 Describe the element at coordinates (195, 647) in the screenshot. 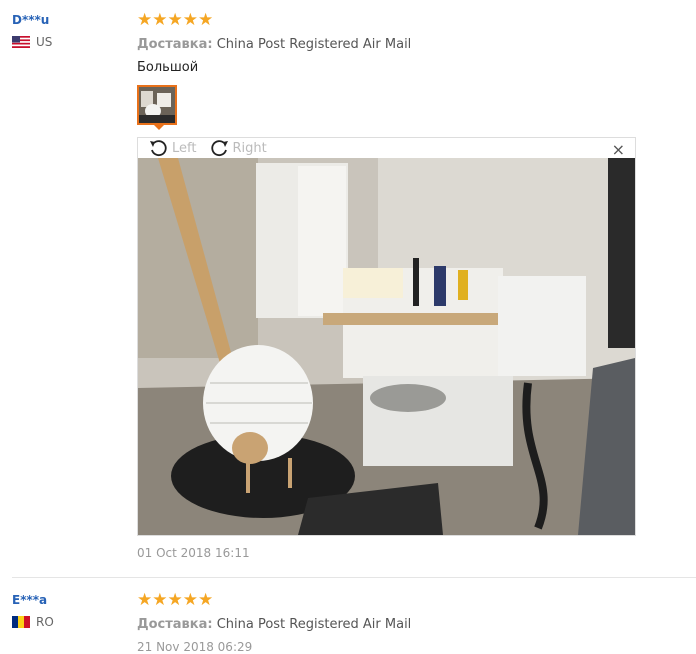

I see `review-date: 21 Nov 2018 06:29` at that location.